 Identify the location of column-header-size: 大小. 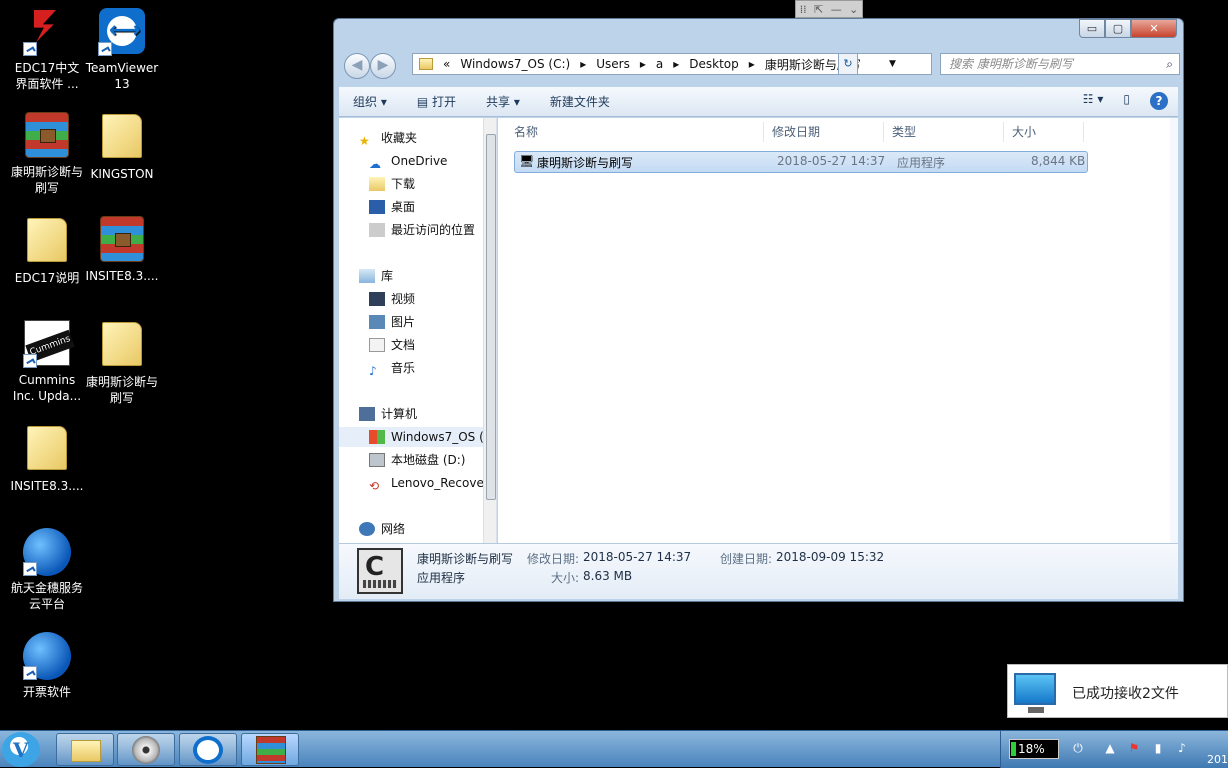
(1044, 132).